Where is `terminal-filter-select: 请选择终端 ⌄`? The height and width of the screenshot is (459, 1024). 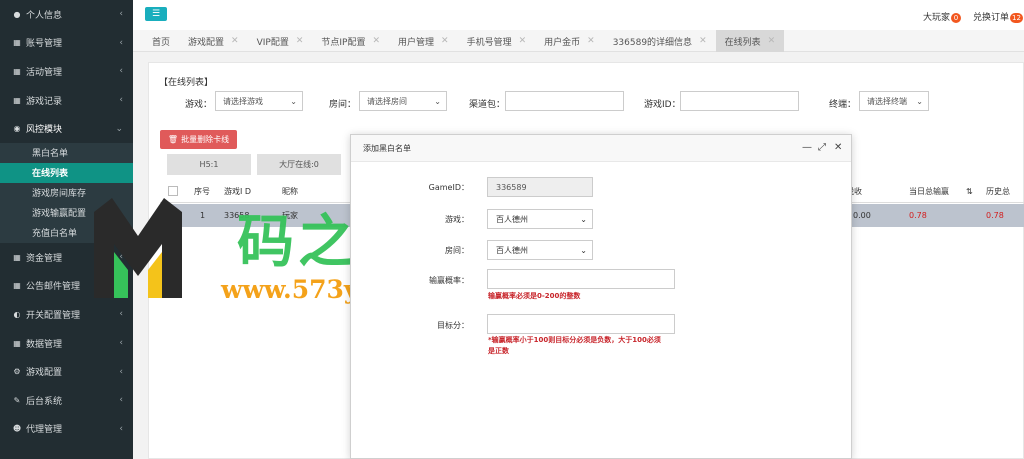
terminal-filter-select: 请选择终端 ⌄ is located at coordinates (894, 101).